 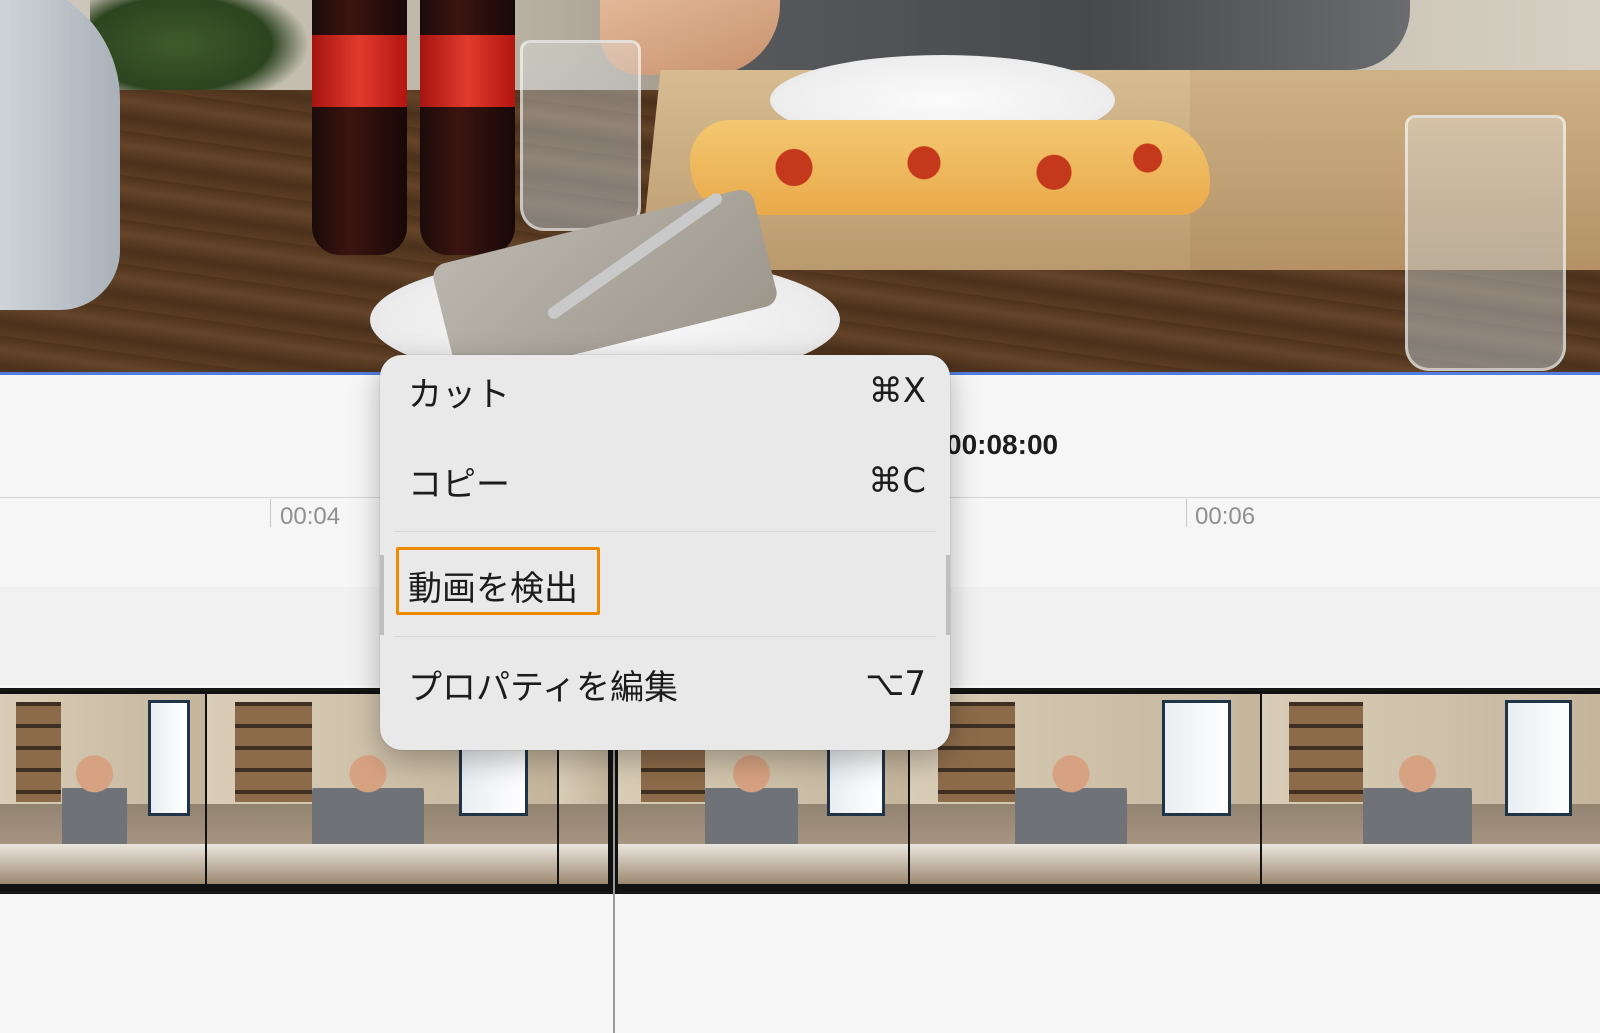 I want to click on menu-item-shortcut: ⌘X, so click(x=897, y=391).